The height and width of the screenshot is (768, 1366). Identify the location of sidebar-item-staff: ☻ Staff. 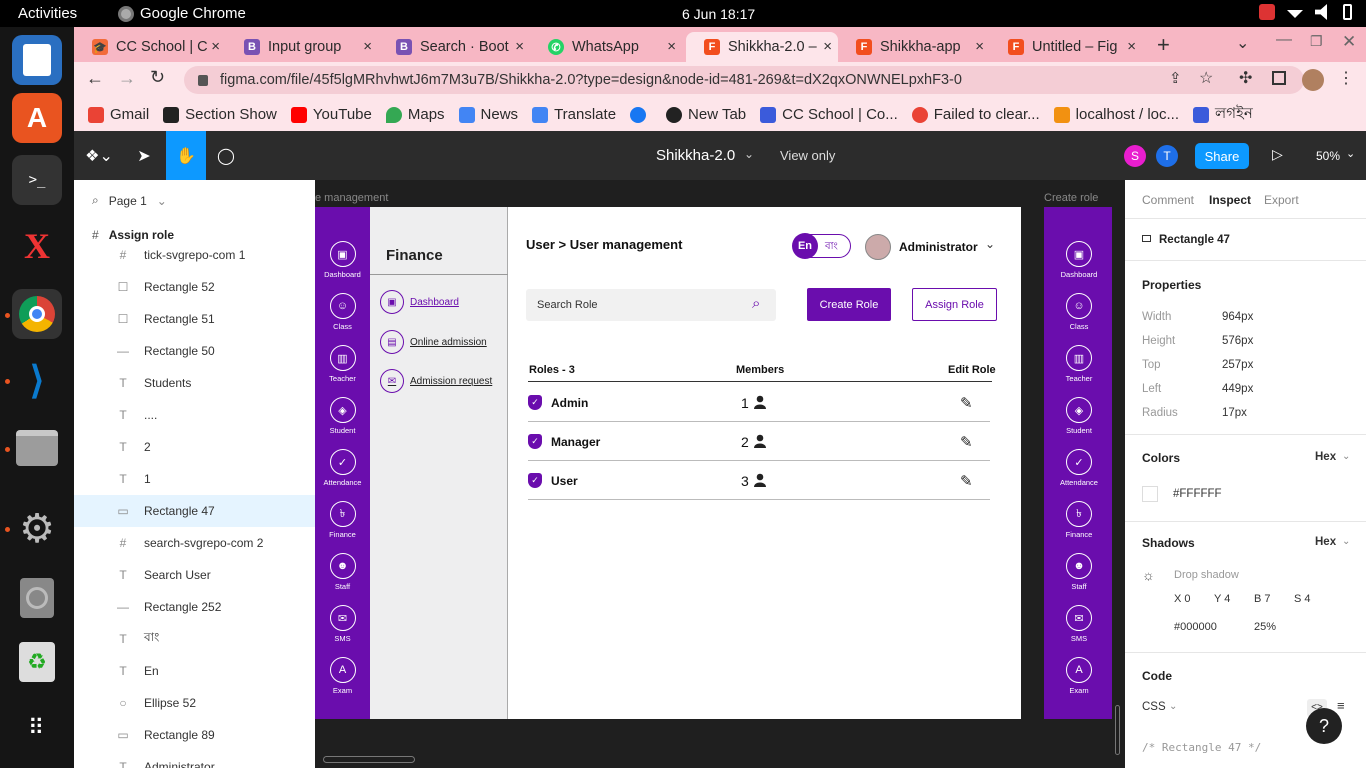
(342, 572).